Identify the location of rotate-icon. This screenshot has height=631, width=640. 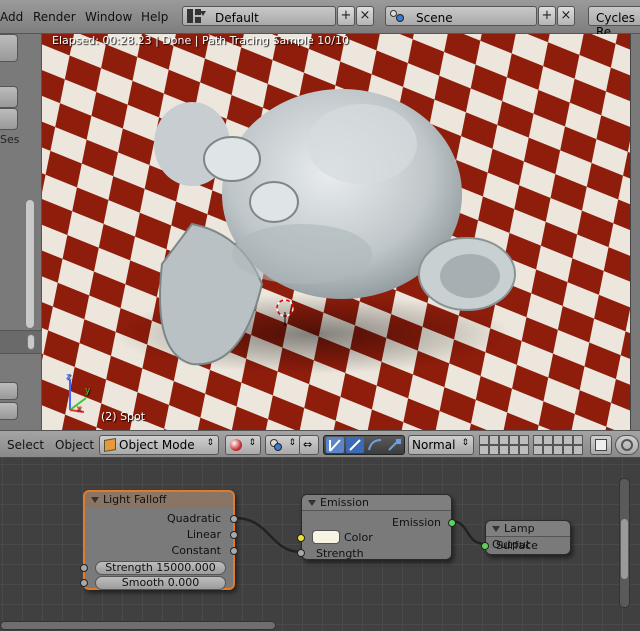
(375, 445).